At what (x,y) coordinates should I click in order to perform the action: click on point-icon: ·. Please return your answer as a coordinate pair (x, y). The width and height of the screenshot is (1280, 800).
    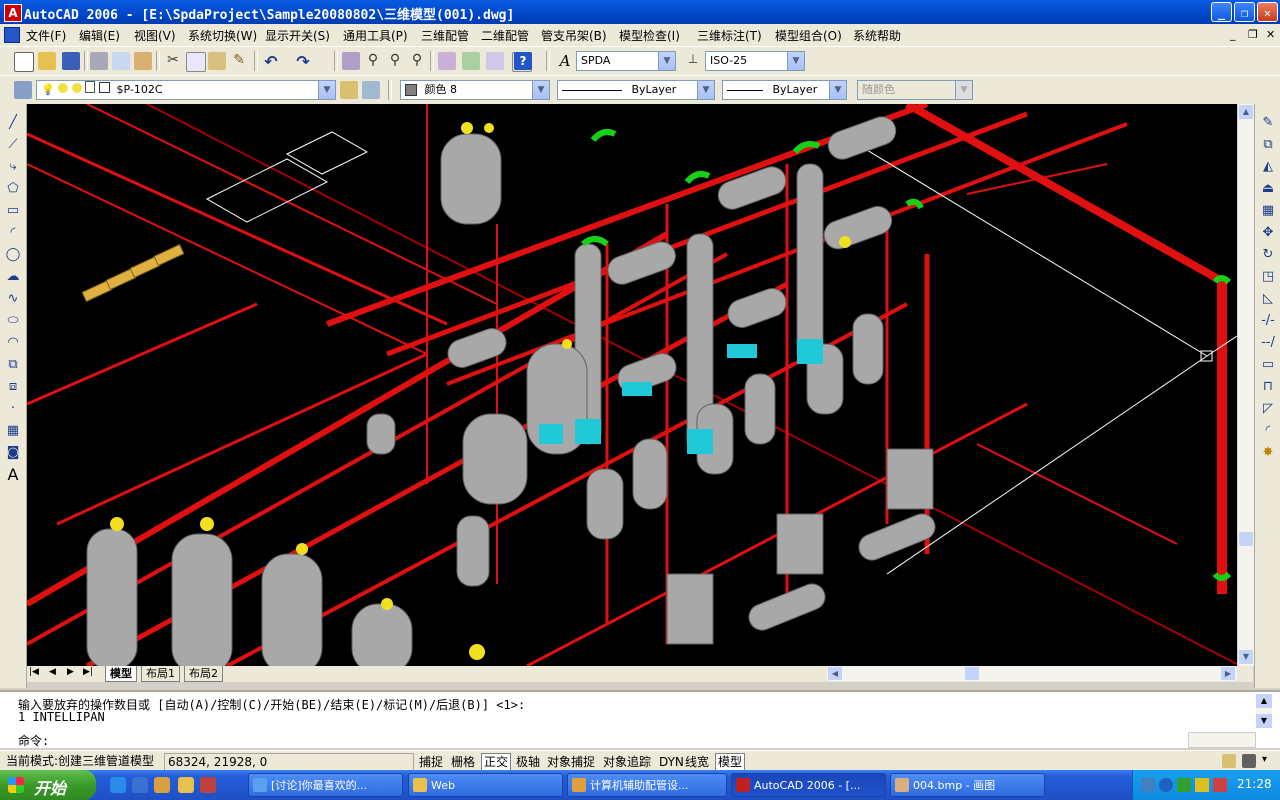
    Looking at the image, I should click on (13, 409).